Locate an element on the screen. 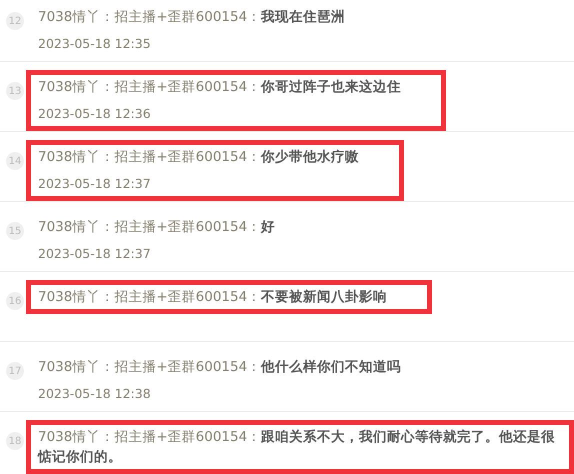 The image size is (574, 474). message-line: 7038情丫：招主播+歪群600154：跟咱关系不大，我们耐心等待就完了。他还是很惦记你们的。 is located at coordinates (297, 447).